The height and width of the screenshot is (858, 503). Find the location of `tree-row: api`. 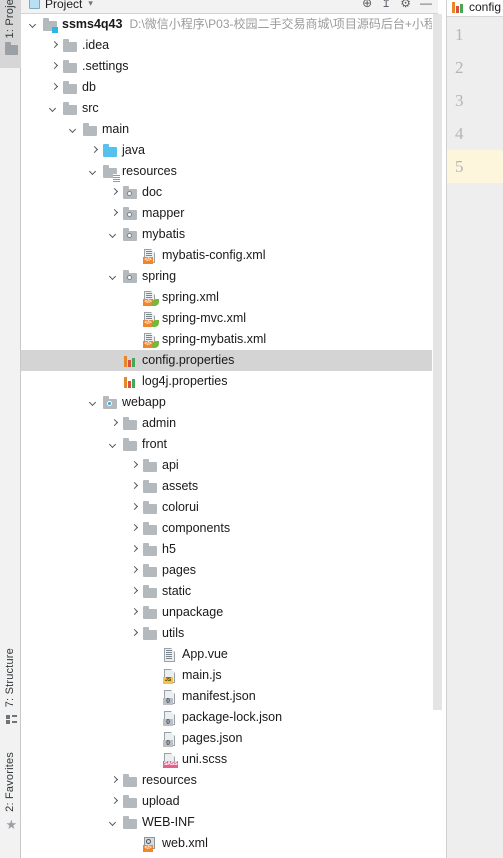

tree-row: api is located at coordinates (229, 465).